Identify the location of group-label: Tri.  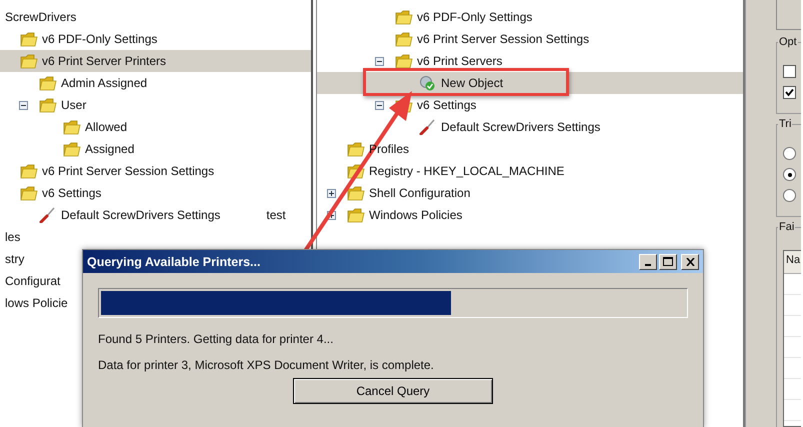
(785, 124).